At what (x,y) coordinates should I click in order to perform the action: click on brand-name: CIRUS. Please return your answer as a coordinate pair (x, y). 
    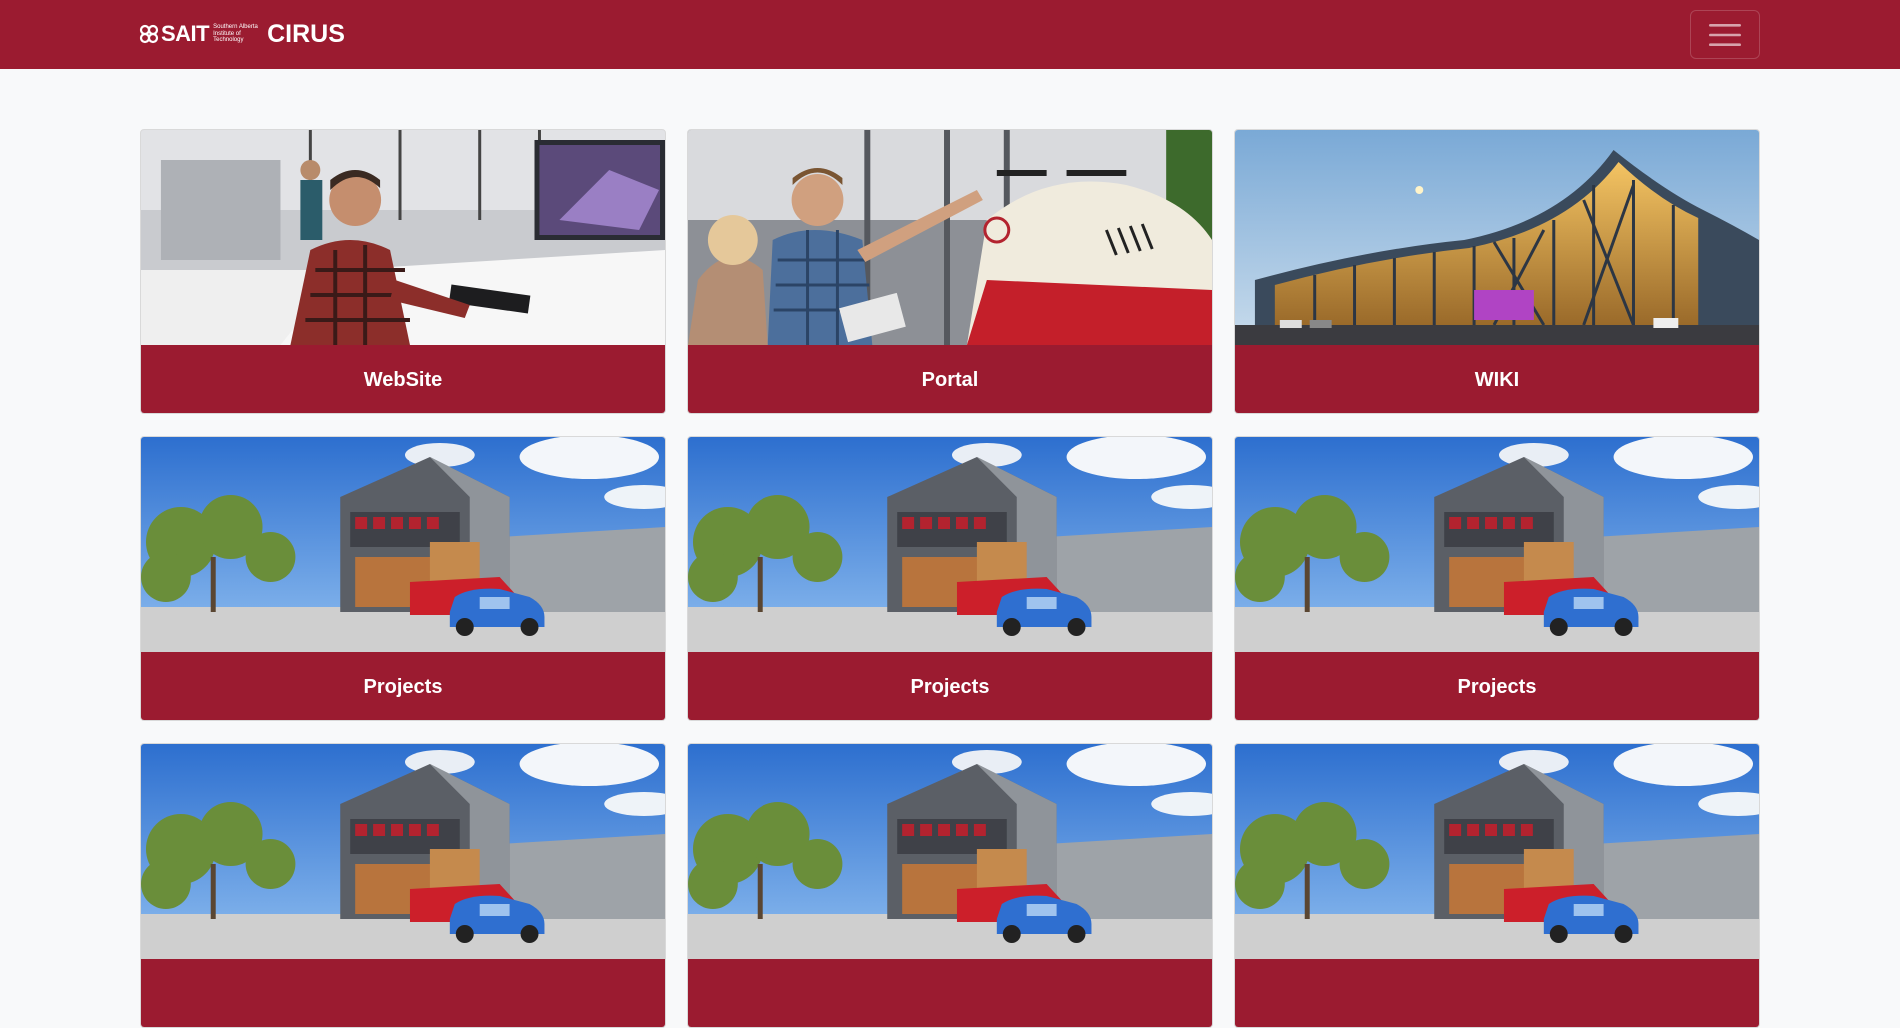
    Looking at the image, I should click on (306, 33).